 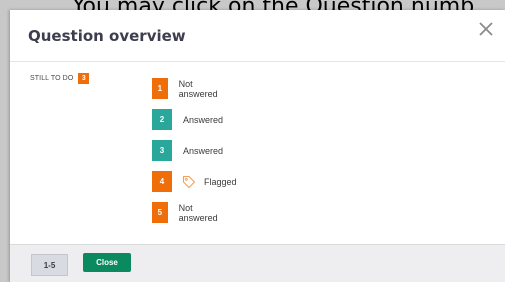 What do you see at coordinates (162, 181) in the screenshot?
I see `question-number-badge: 4` at bounding box center [162, 181].